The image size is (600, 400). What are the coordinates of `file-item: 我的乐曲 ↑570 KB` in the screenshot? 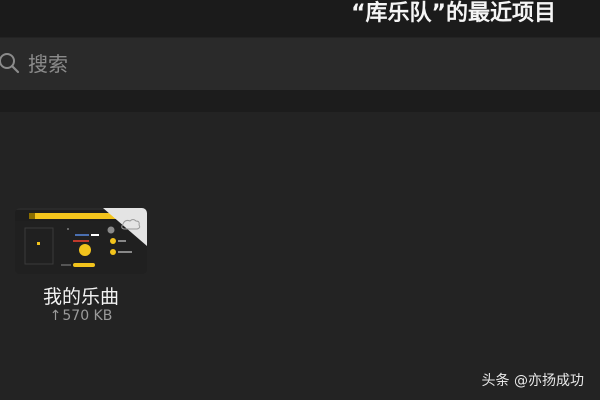 It's located at (81, 270).